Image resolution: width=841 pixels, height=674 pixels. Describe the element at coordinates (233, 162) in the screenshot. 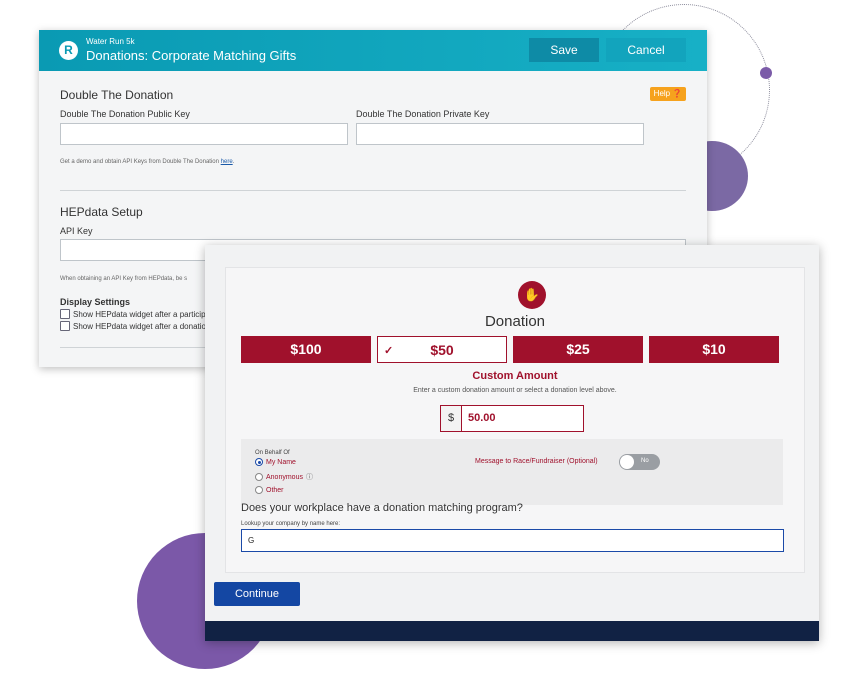

I see `dtd-hint-end: .` at that location.